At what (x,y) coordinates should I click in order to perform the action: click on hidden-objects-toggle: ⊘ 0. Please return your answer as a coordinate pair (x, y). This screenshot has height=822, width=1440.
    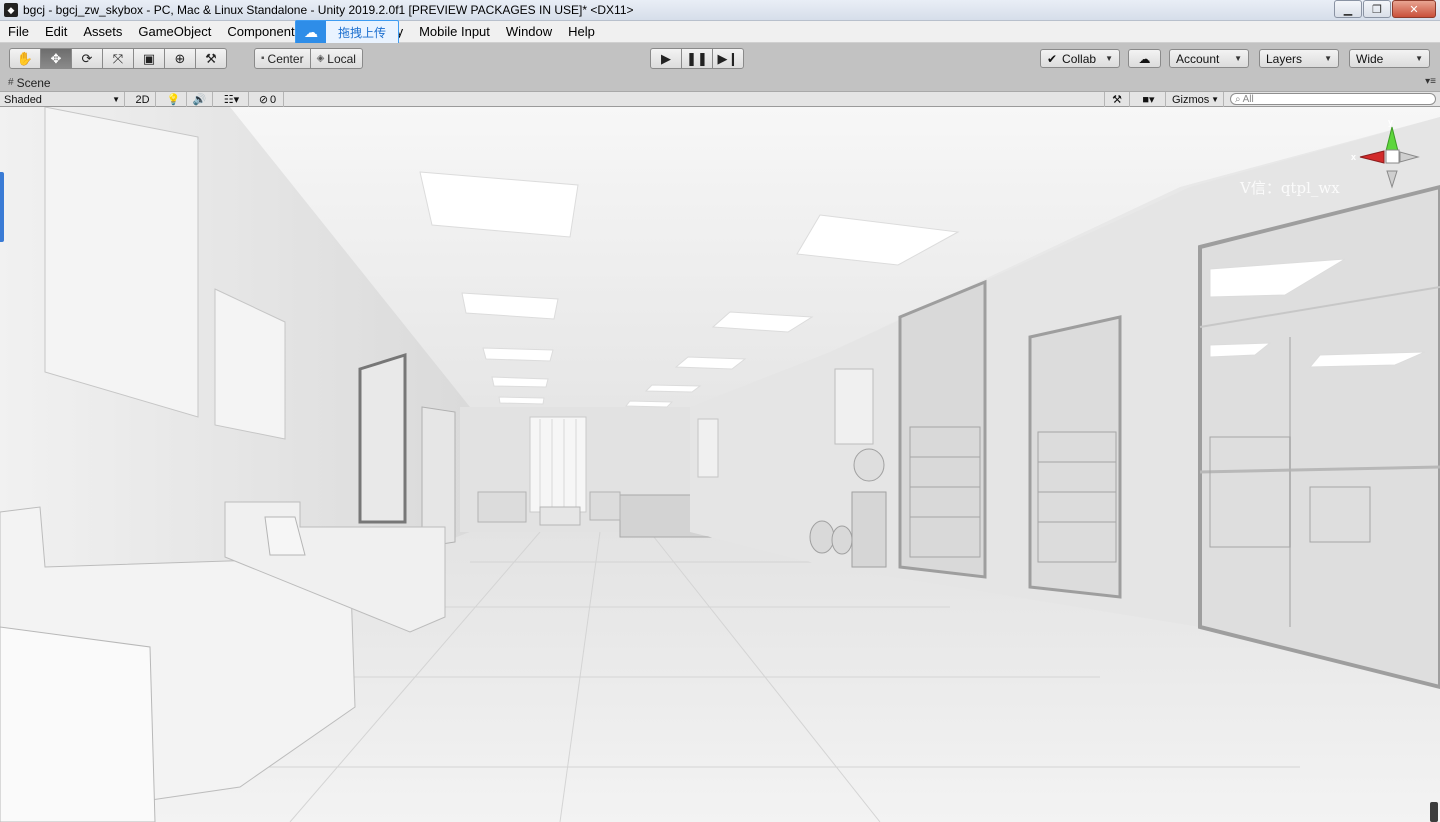
    Looking at the image, I should click on (268, 99).